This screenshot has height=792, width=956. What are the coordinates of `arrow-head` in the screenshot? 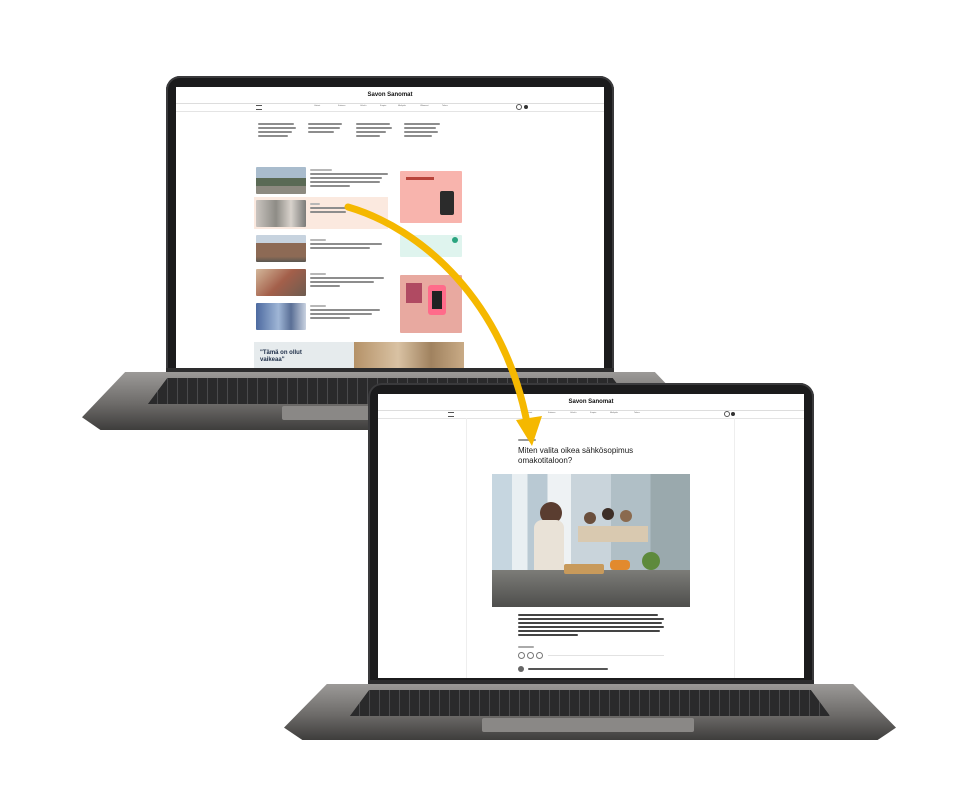 It's located at (529, 431).